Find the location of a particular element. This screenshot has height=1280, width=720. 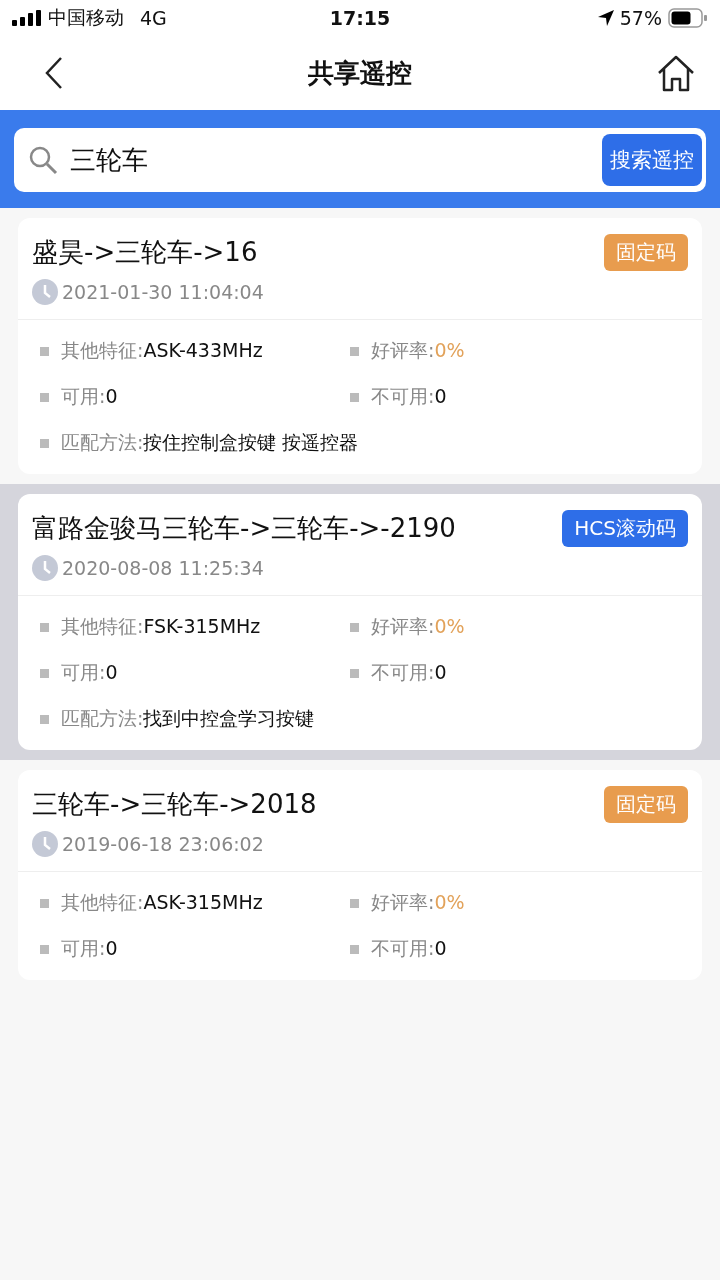

remote-title: 富路金骏马三轮车->三轮车->-2190 is located at coordinates (244, 528).